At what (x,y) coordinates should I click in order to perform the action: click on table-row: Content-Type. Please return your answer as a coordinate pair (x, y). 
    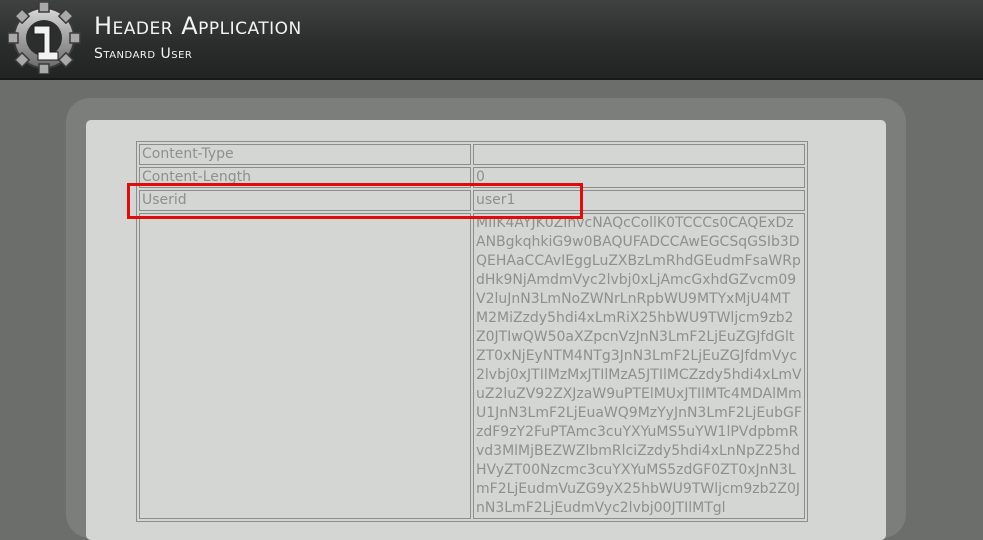
    Looking at the image, I should click on (472, 154).